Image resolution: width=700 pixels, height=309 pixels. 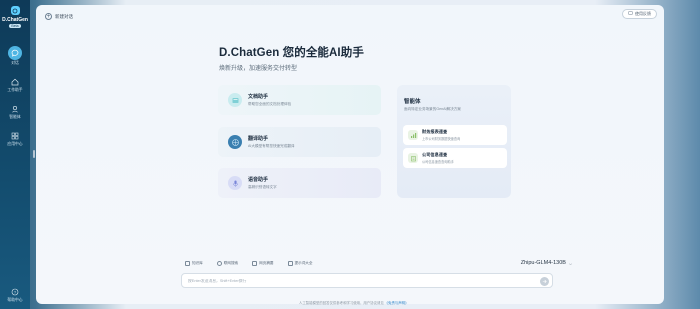 What do you see at coordinates (455, 158) in the screenshot?
I see `agent-card-company: 公司信息速查 公司信息速查查询助手` at bounding box center [455, 158].